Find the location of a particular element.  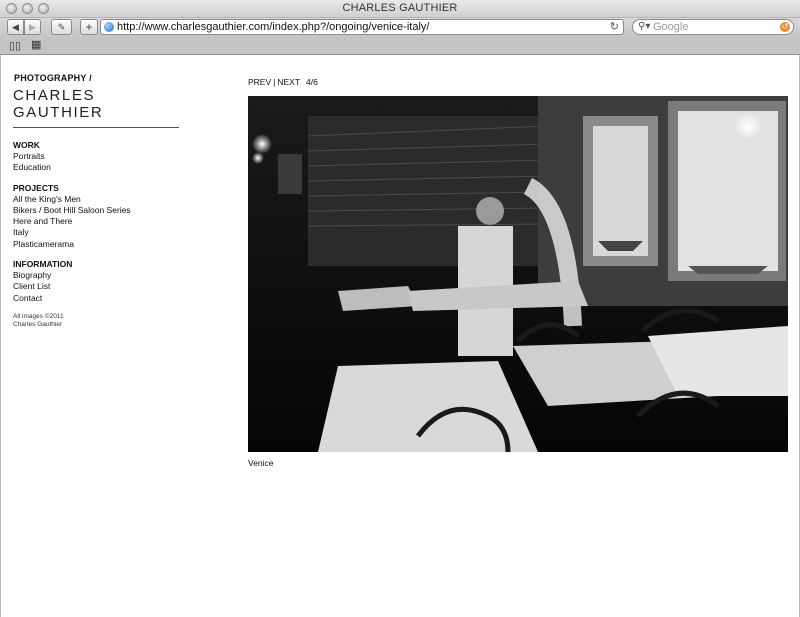

add-bookmark-button: + is located at coordinates (89, 27).